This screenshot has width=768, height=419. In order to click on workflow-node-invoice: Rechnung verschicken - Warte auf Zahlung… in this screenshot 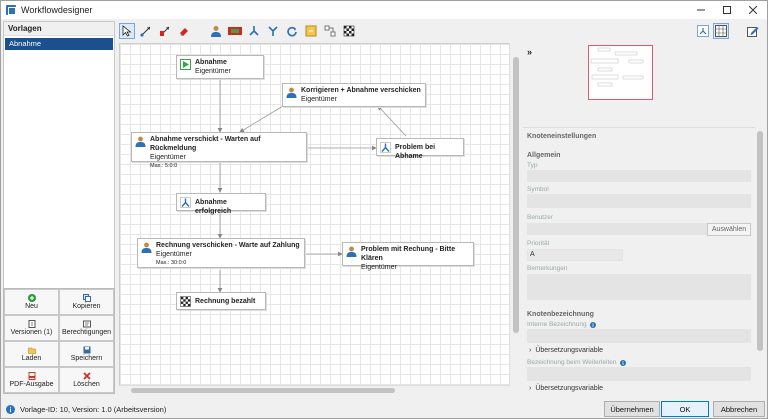, I will do `click(221, 253)`.